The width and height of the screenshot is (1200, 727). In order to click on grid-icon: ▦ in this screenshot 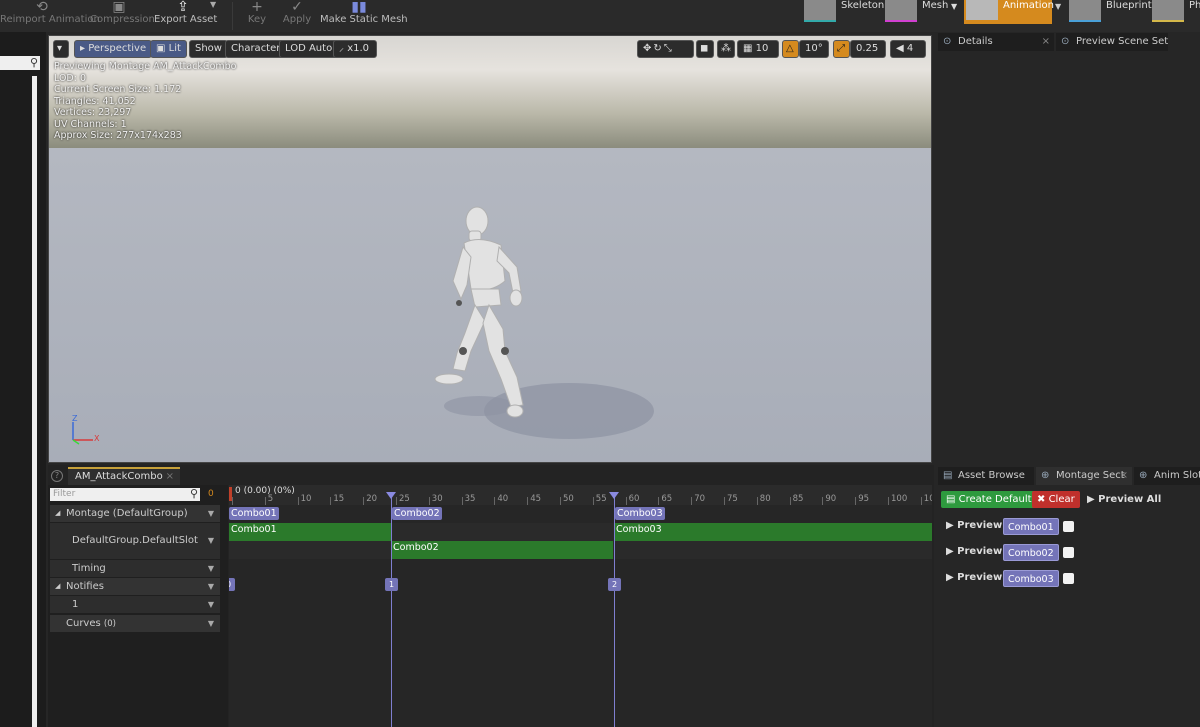, I will do `click(749, 48)`.